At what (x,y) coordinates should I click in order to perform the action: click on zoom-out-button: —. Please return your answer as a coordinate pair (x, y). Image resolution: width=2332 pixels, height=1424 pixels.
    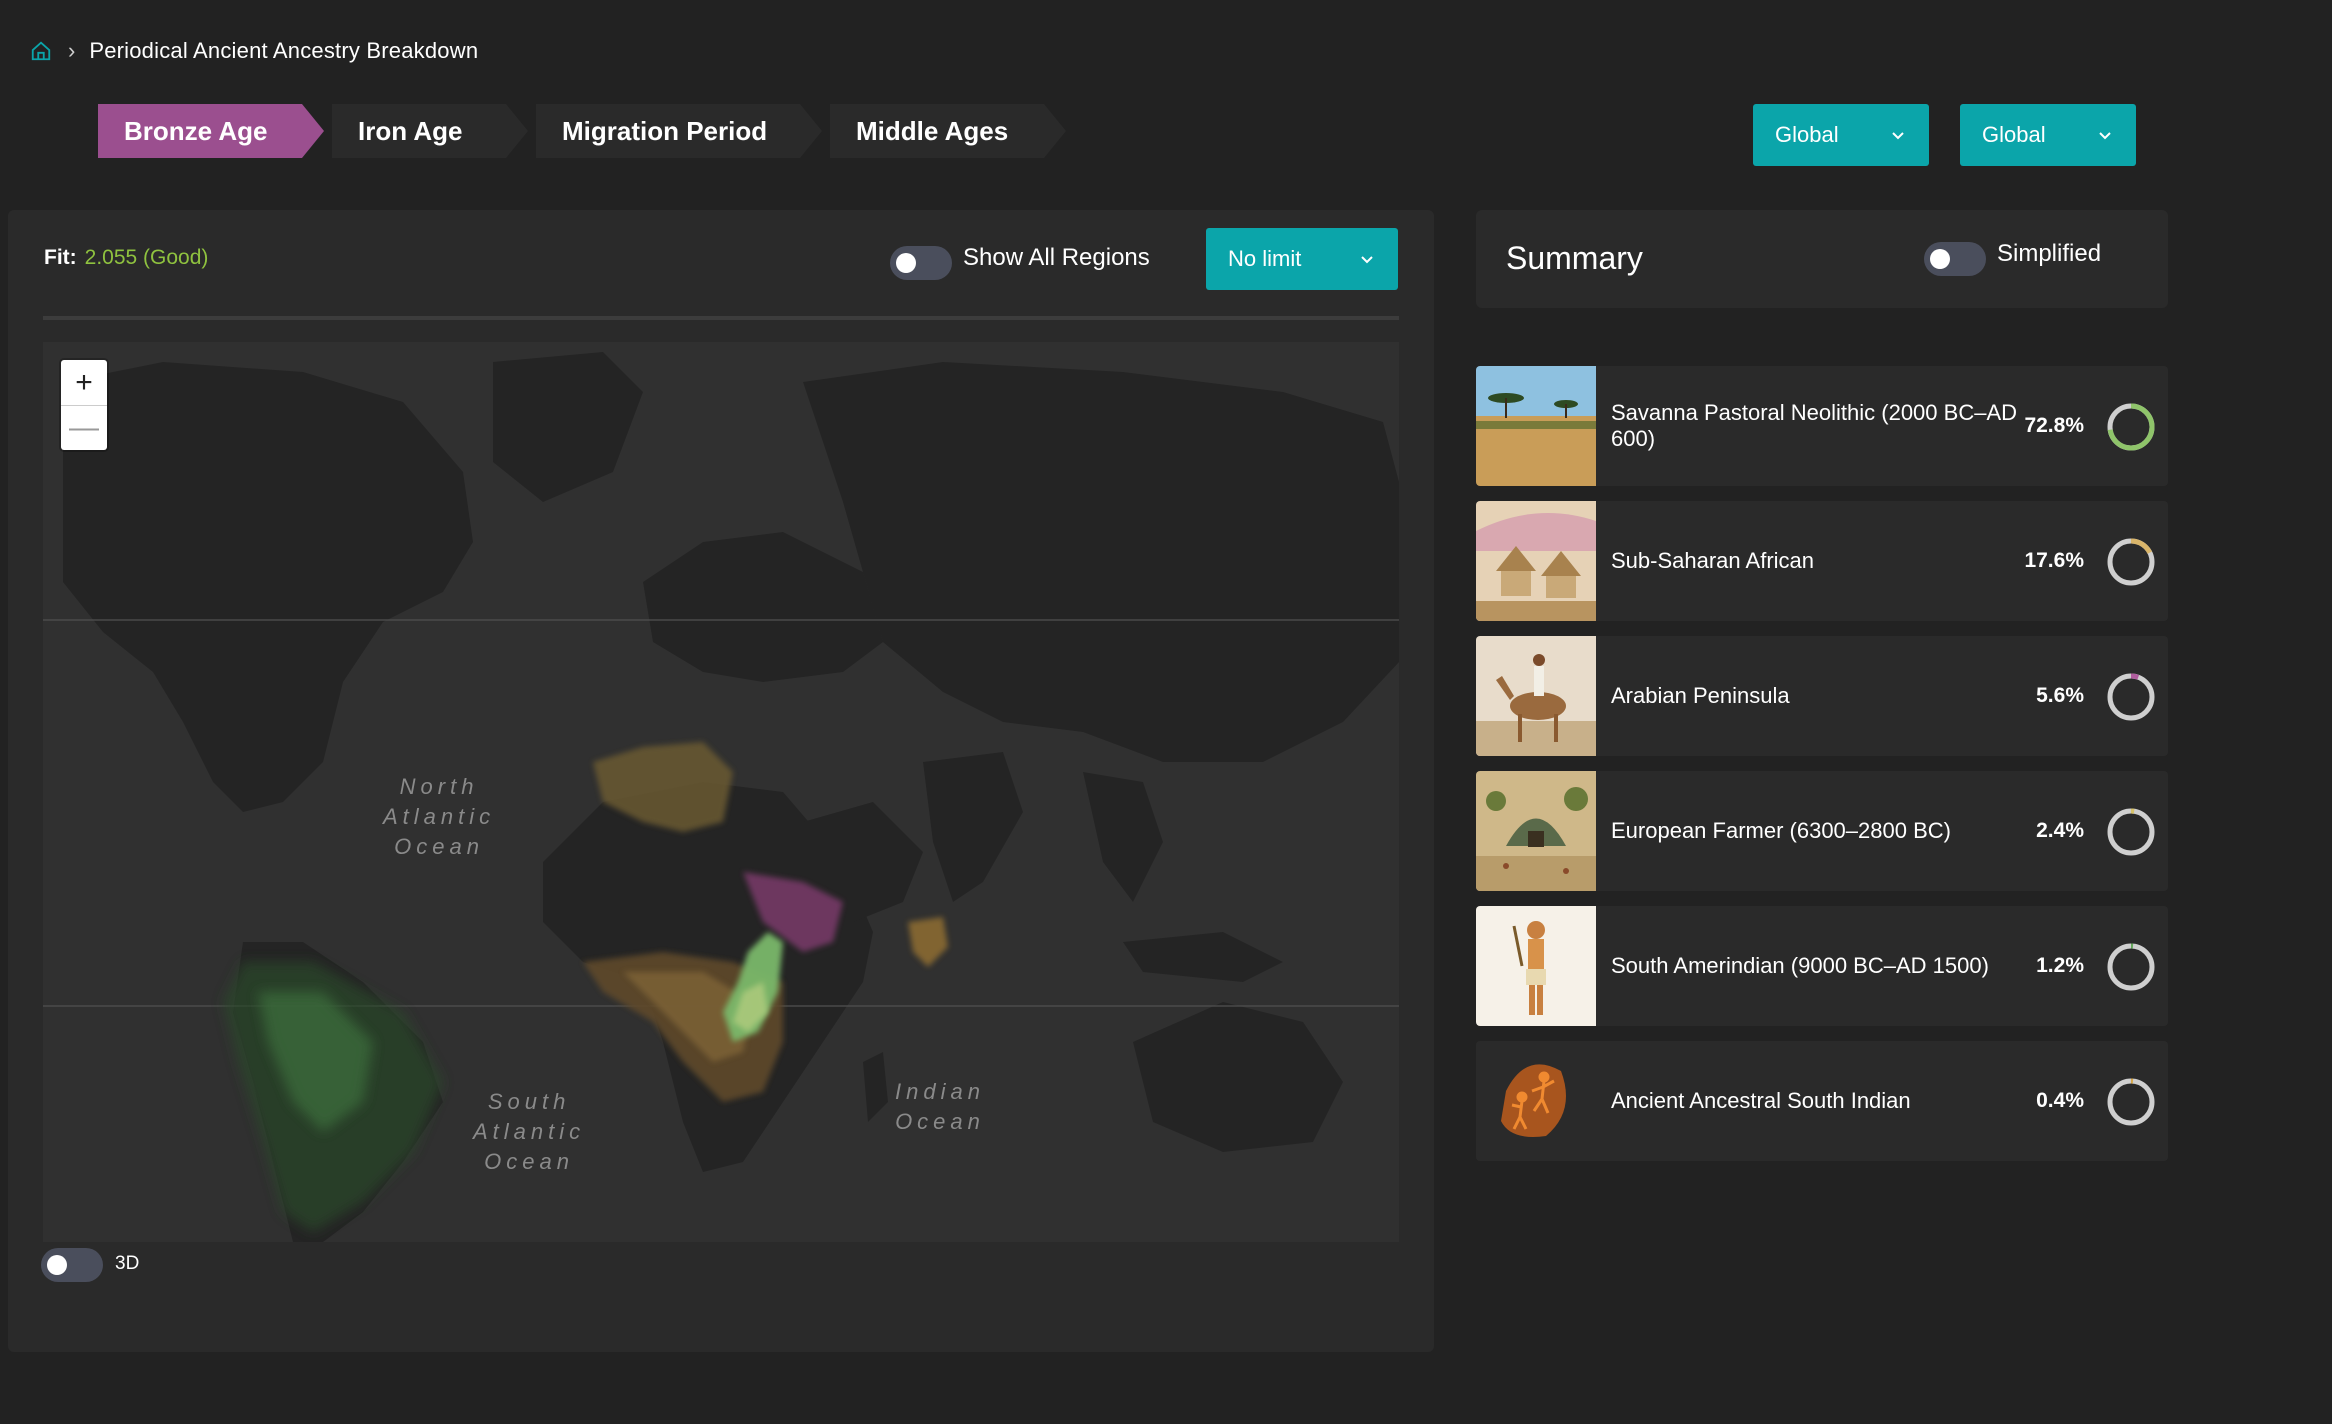
    Looking at the image, I should click on (84, 427).